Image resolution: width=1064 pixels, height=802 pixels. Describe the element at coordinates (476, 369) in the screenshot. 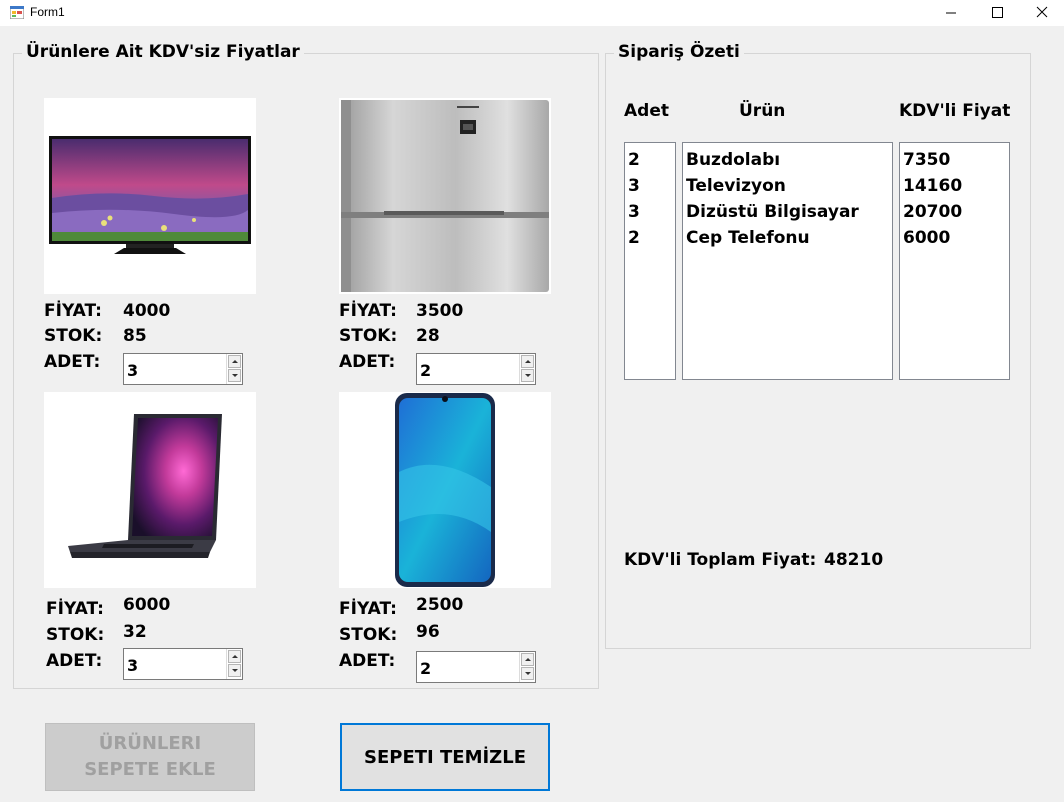

I see `fridge-qty-stepper: 2` at that location.